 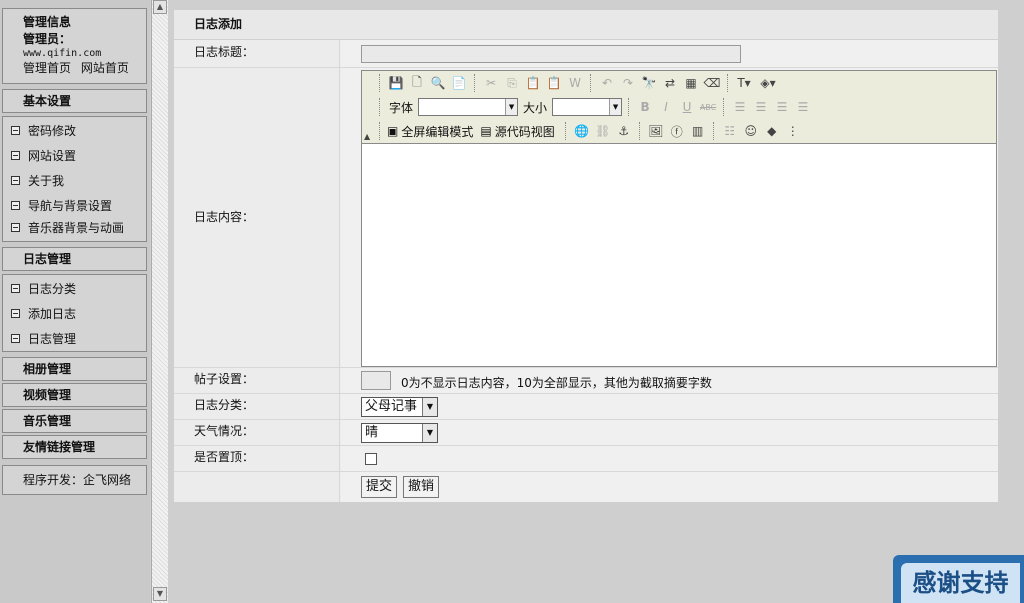 What do you see at coordinates (582, 131) in the screenshot?
I see `insert-link-icon: 🌐` at bounding box center [582, 131].